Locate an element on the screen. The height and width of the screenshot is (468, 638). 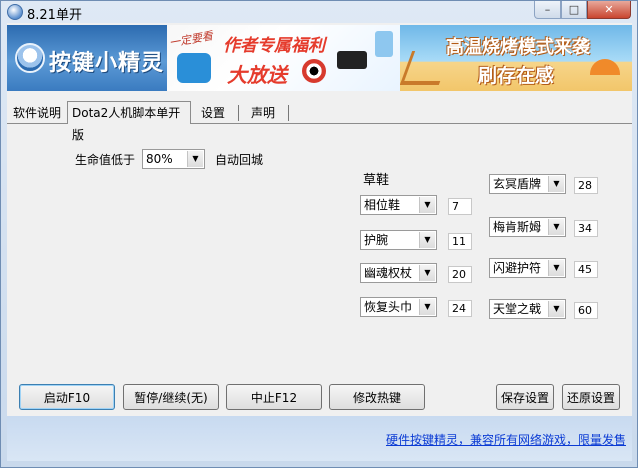
health-label: 生命值低于 is located at coordinates (105, 160).